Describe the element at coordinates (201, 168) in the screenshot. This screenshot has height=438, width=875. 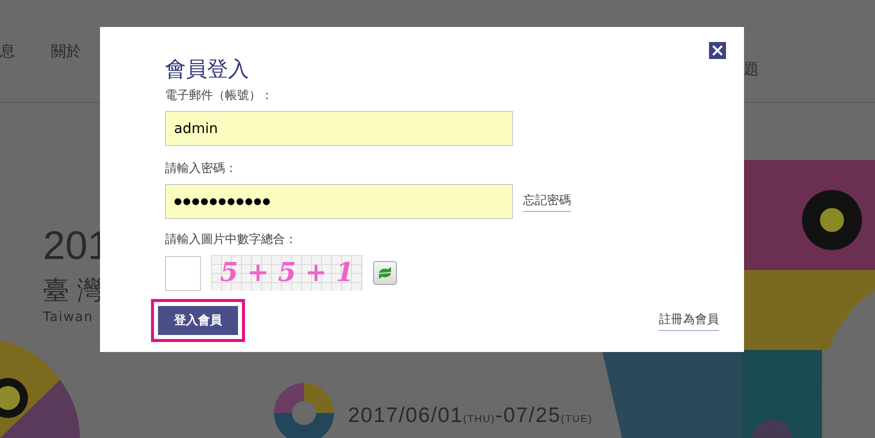
I see `field-label: 請輸入密碼：` at that location.